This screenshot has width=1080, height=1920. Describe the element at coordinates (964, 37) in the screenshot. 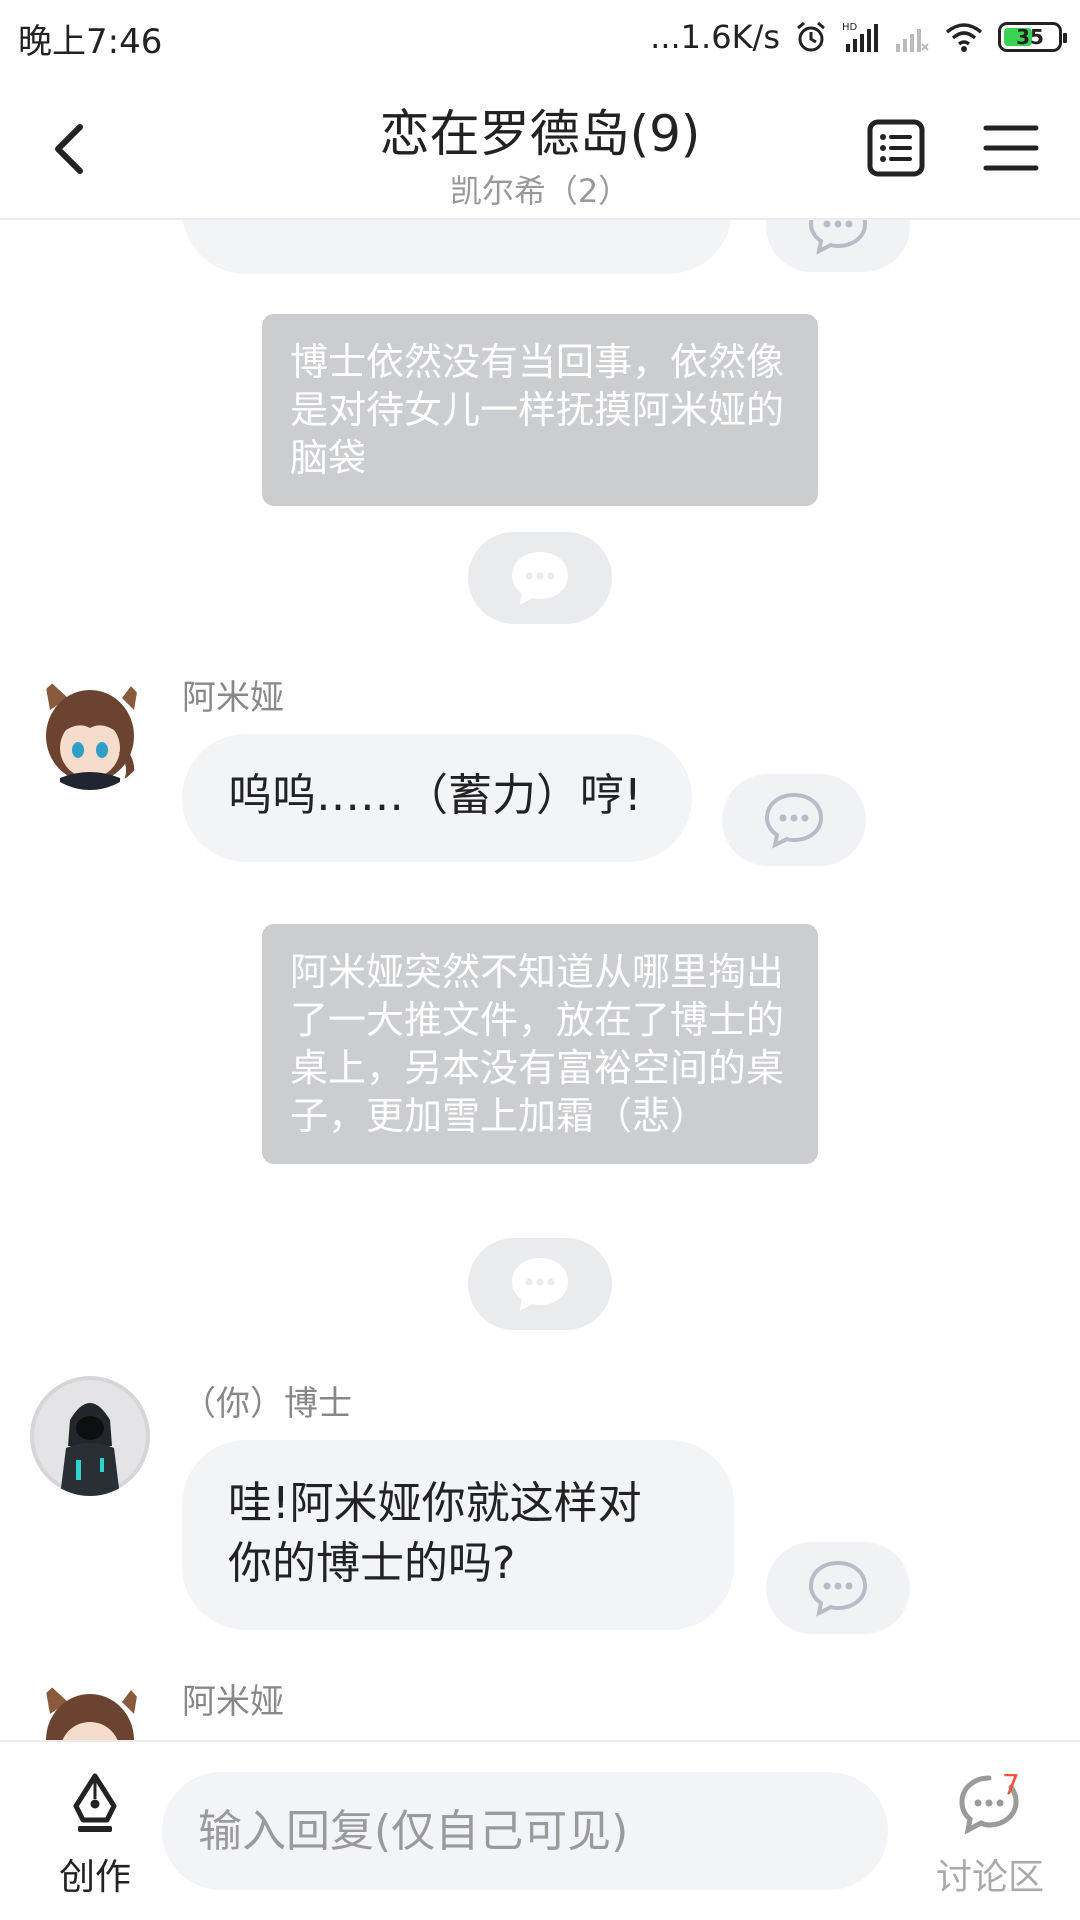

I see `wifi-icon` at that location.